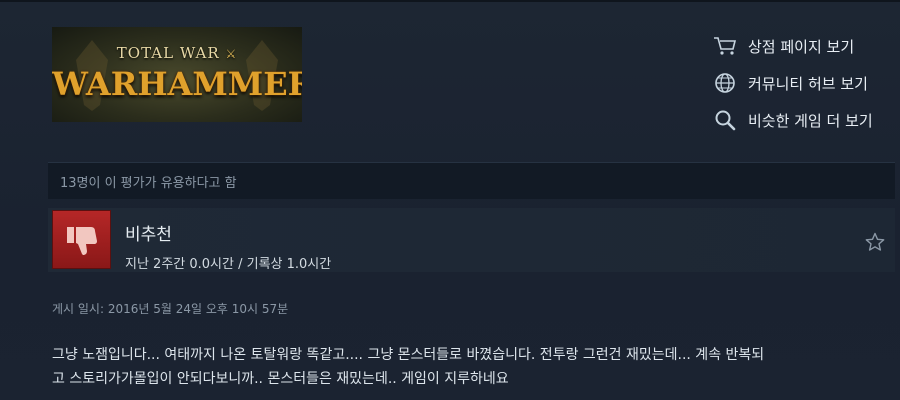  What do you see at coordinates (725, 46) in the screenshot?
I see `cart-icon` at bounding box center [725, 46].